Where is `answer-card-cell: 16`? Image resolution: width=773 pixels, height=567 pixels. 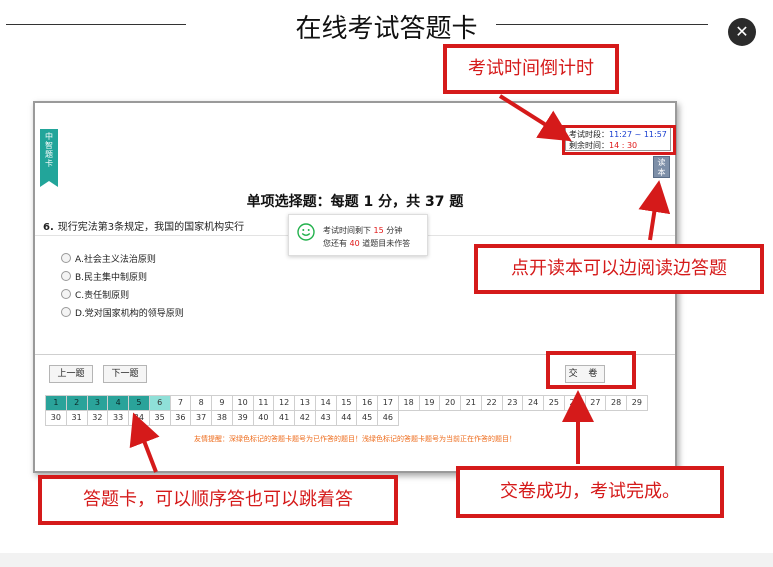 answer-card-cell: 16 is located at coordinates (367, 403).